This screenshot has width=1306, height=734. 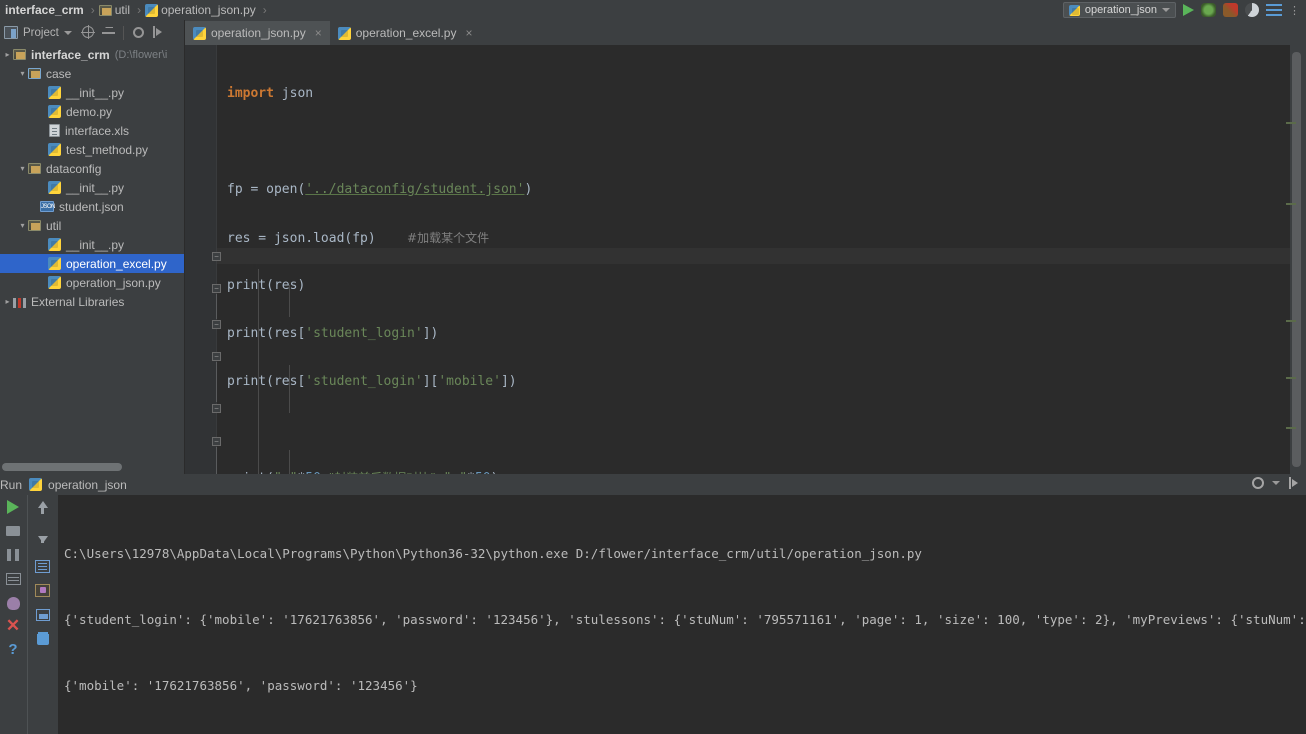 What do you see at coordinates (43, 639) in the screenshot?
I see `trash-icon` at bounding box center [43, 639].